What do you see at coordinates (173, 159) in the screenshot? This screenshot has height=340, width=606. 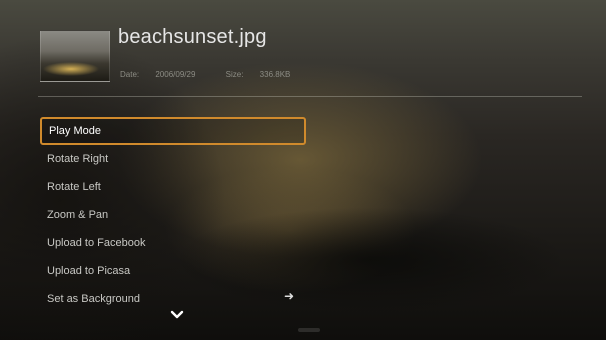 I see `menu-item-rotate-right: Rotate Right` at bounding box center [173, 159].